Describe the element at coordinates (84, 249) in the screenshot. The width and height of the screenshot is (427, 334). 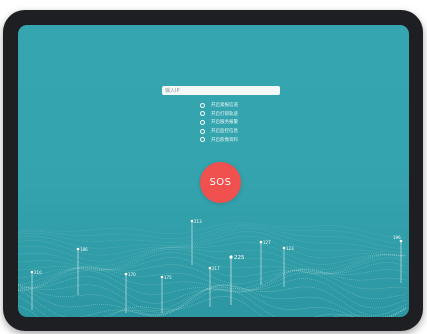
I see `marker-label: 186` at that location.